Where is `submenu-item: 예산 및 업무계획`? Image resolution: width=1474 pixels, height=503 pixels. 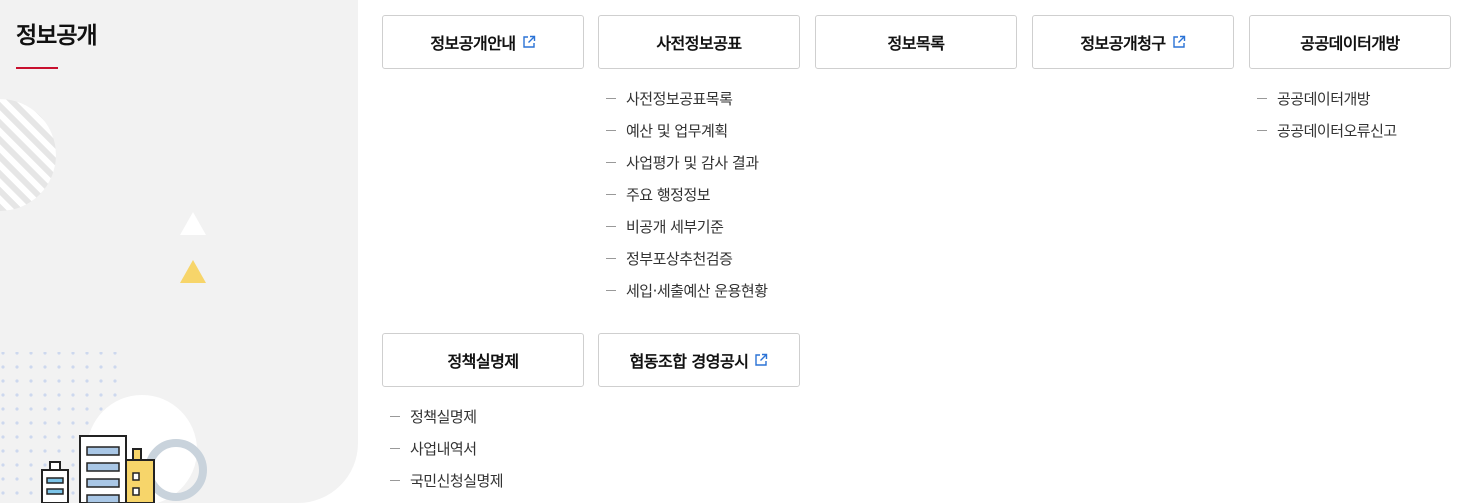 submenu-item: 예산 및 업무계획 is located at coordinates (687, 130).